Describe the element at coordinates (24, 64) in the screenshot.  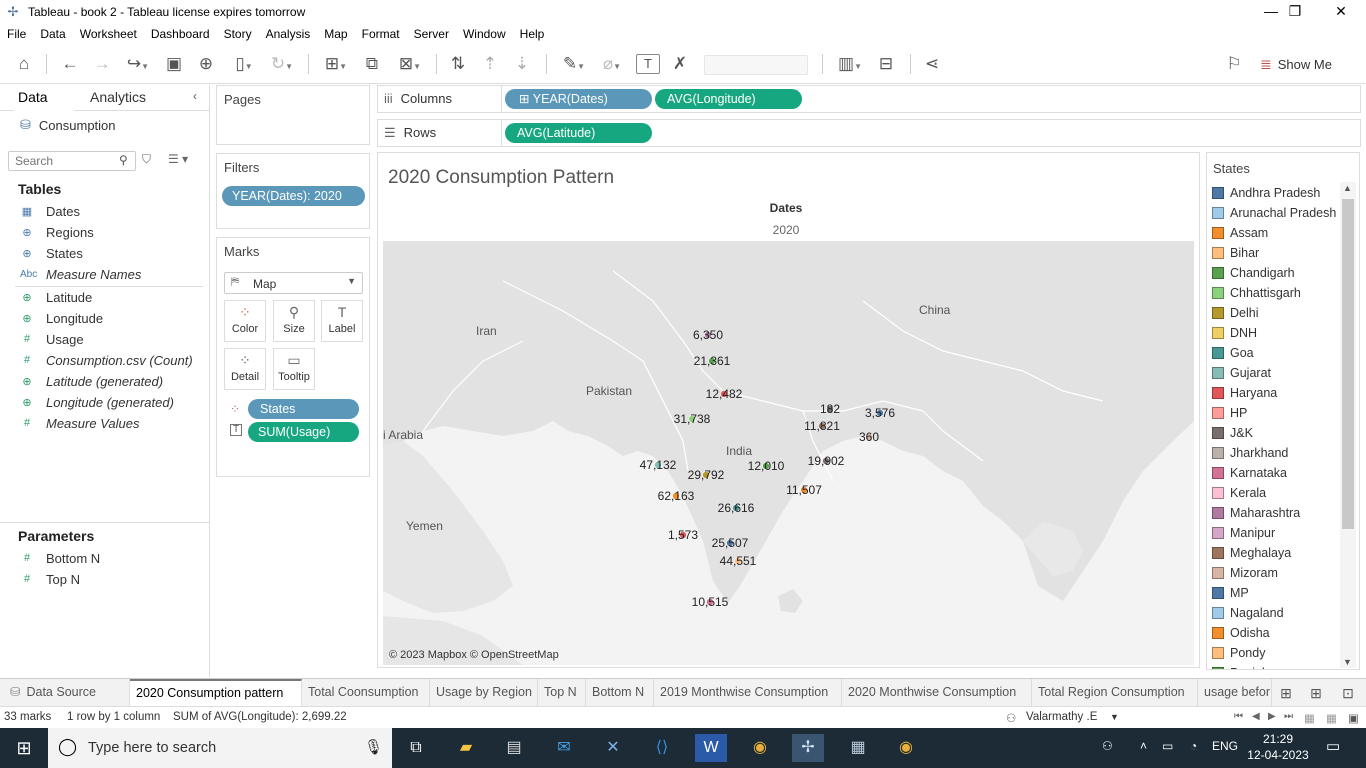
I see `home-icon: ⌂` at that location.